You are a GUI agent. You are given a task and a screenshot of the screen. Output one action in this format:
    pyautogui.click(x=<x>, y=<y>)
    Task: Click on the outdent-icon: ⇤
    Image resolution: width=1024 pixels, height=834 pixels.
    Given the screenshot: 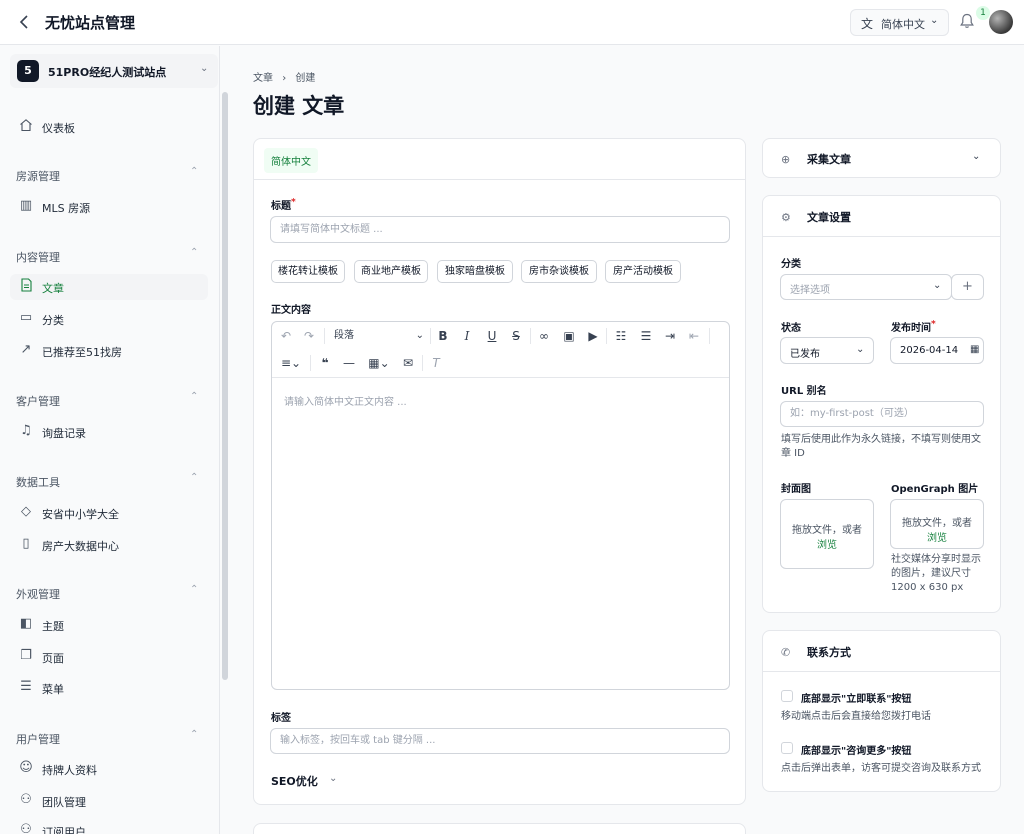 What is the action you would take?
    pyautogui.click(x=694, y=336)
    